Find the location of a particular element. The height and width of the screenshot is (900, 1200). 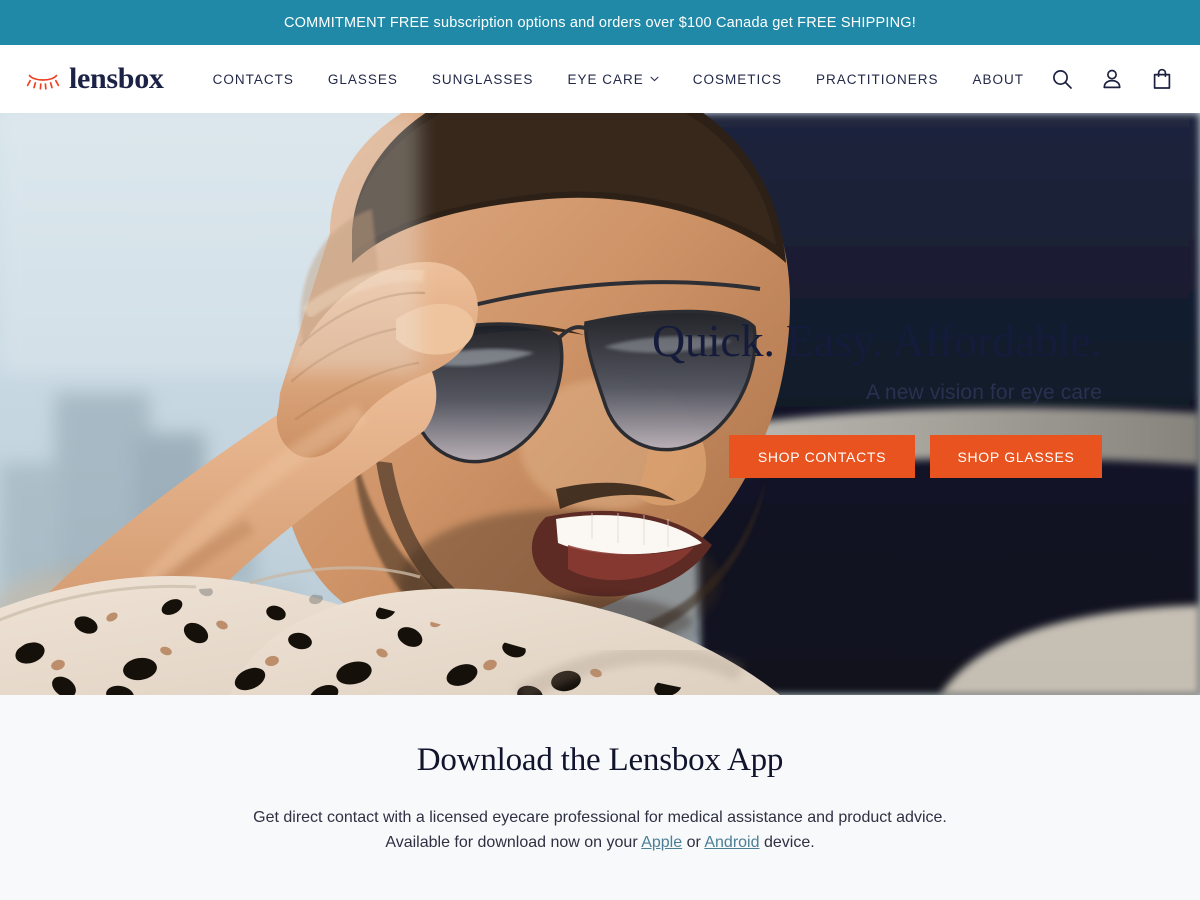

shop-contacts-button: SHOP CONTACTS is located at coordinates (822, 457).